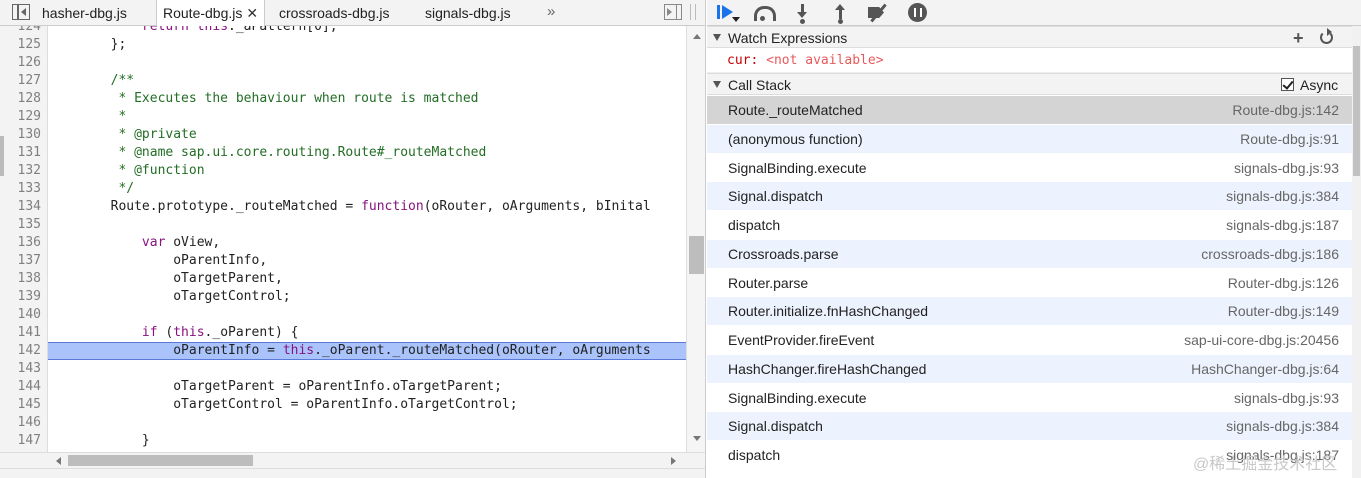 The height and width of the screenshot is (478, 1361). What do you see at coordinates (23, 243) in the screenshot?
I see `line-number: 136` at bounding box center [23, 243].